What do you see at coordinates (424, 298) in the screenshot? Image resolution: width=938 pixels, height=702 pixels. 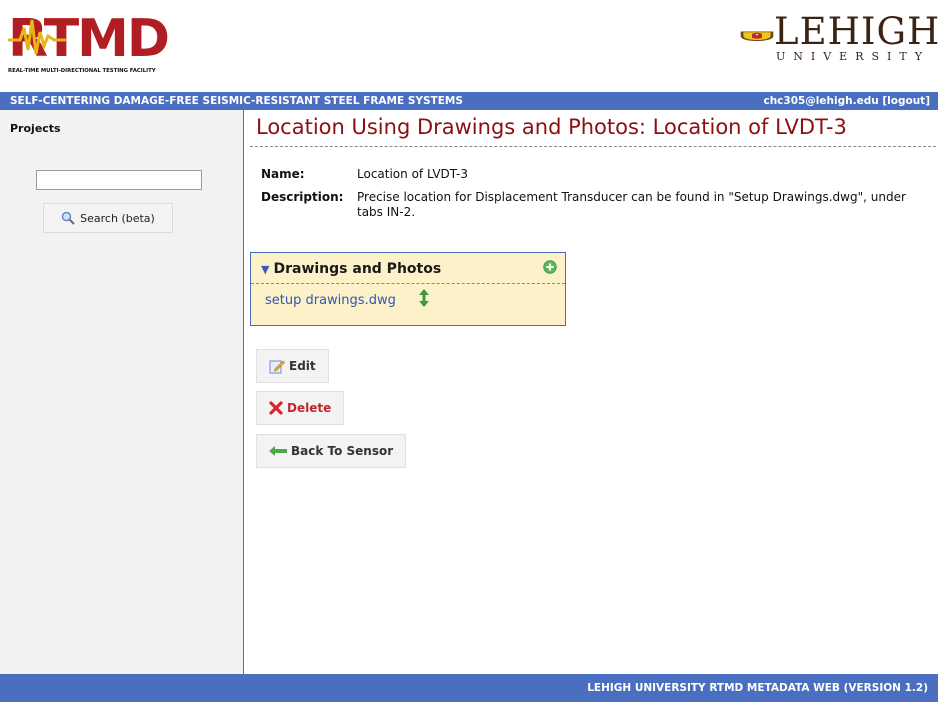 I see `reorder-arrows-icon` at bounding box center [424, 298].